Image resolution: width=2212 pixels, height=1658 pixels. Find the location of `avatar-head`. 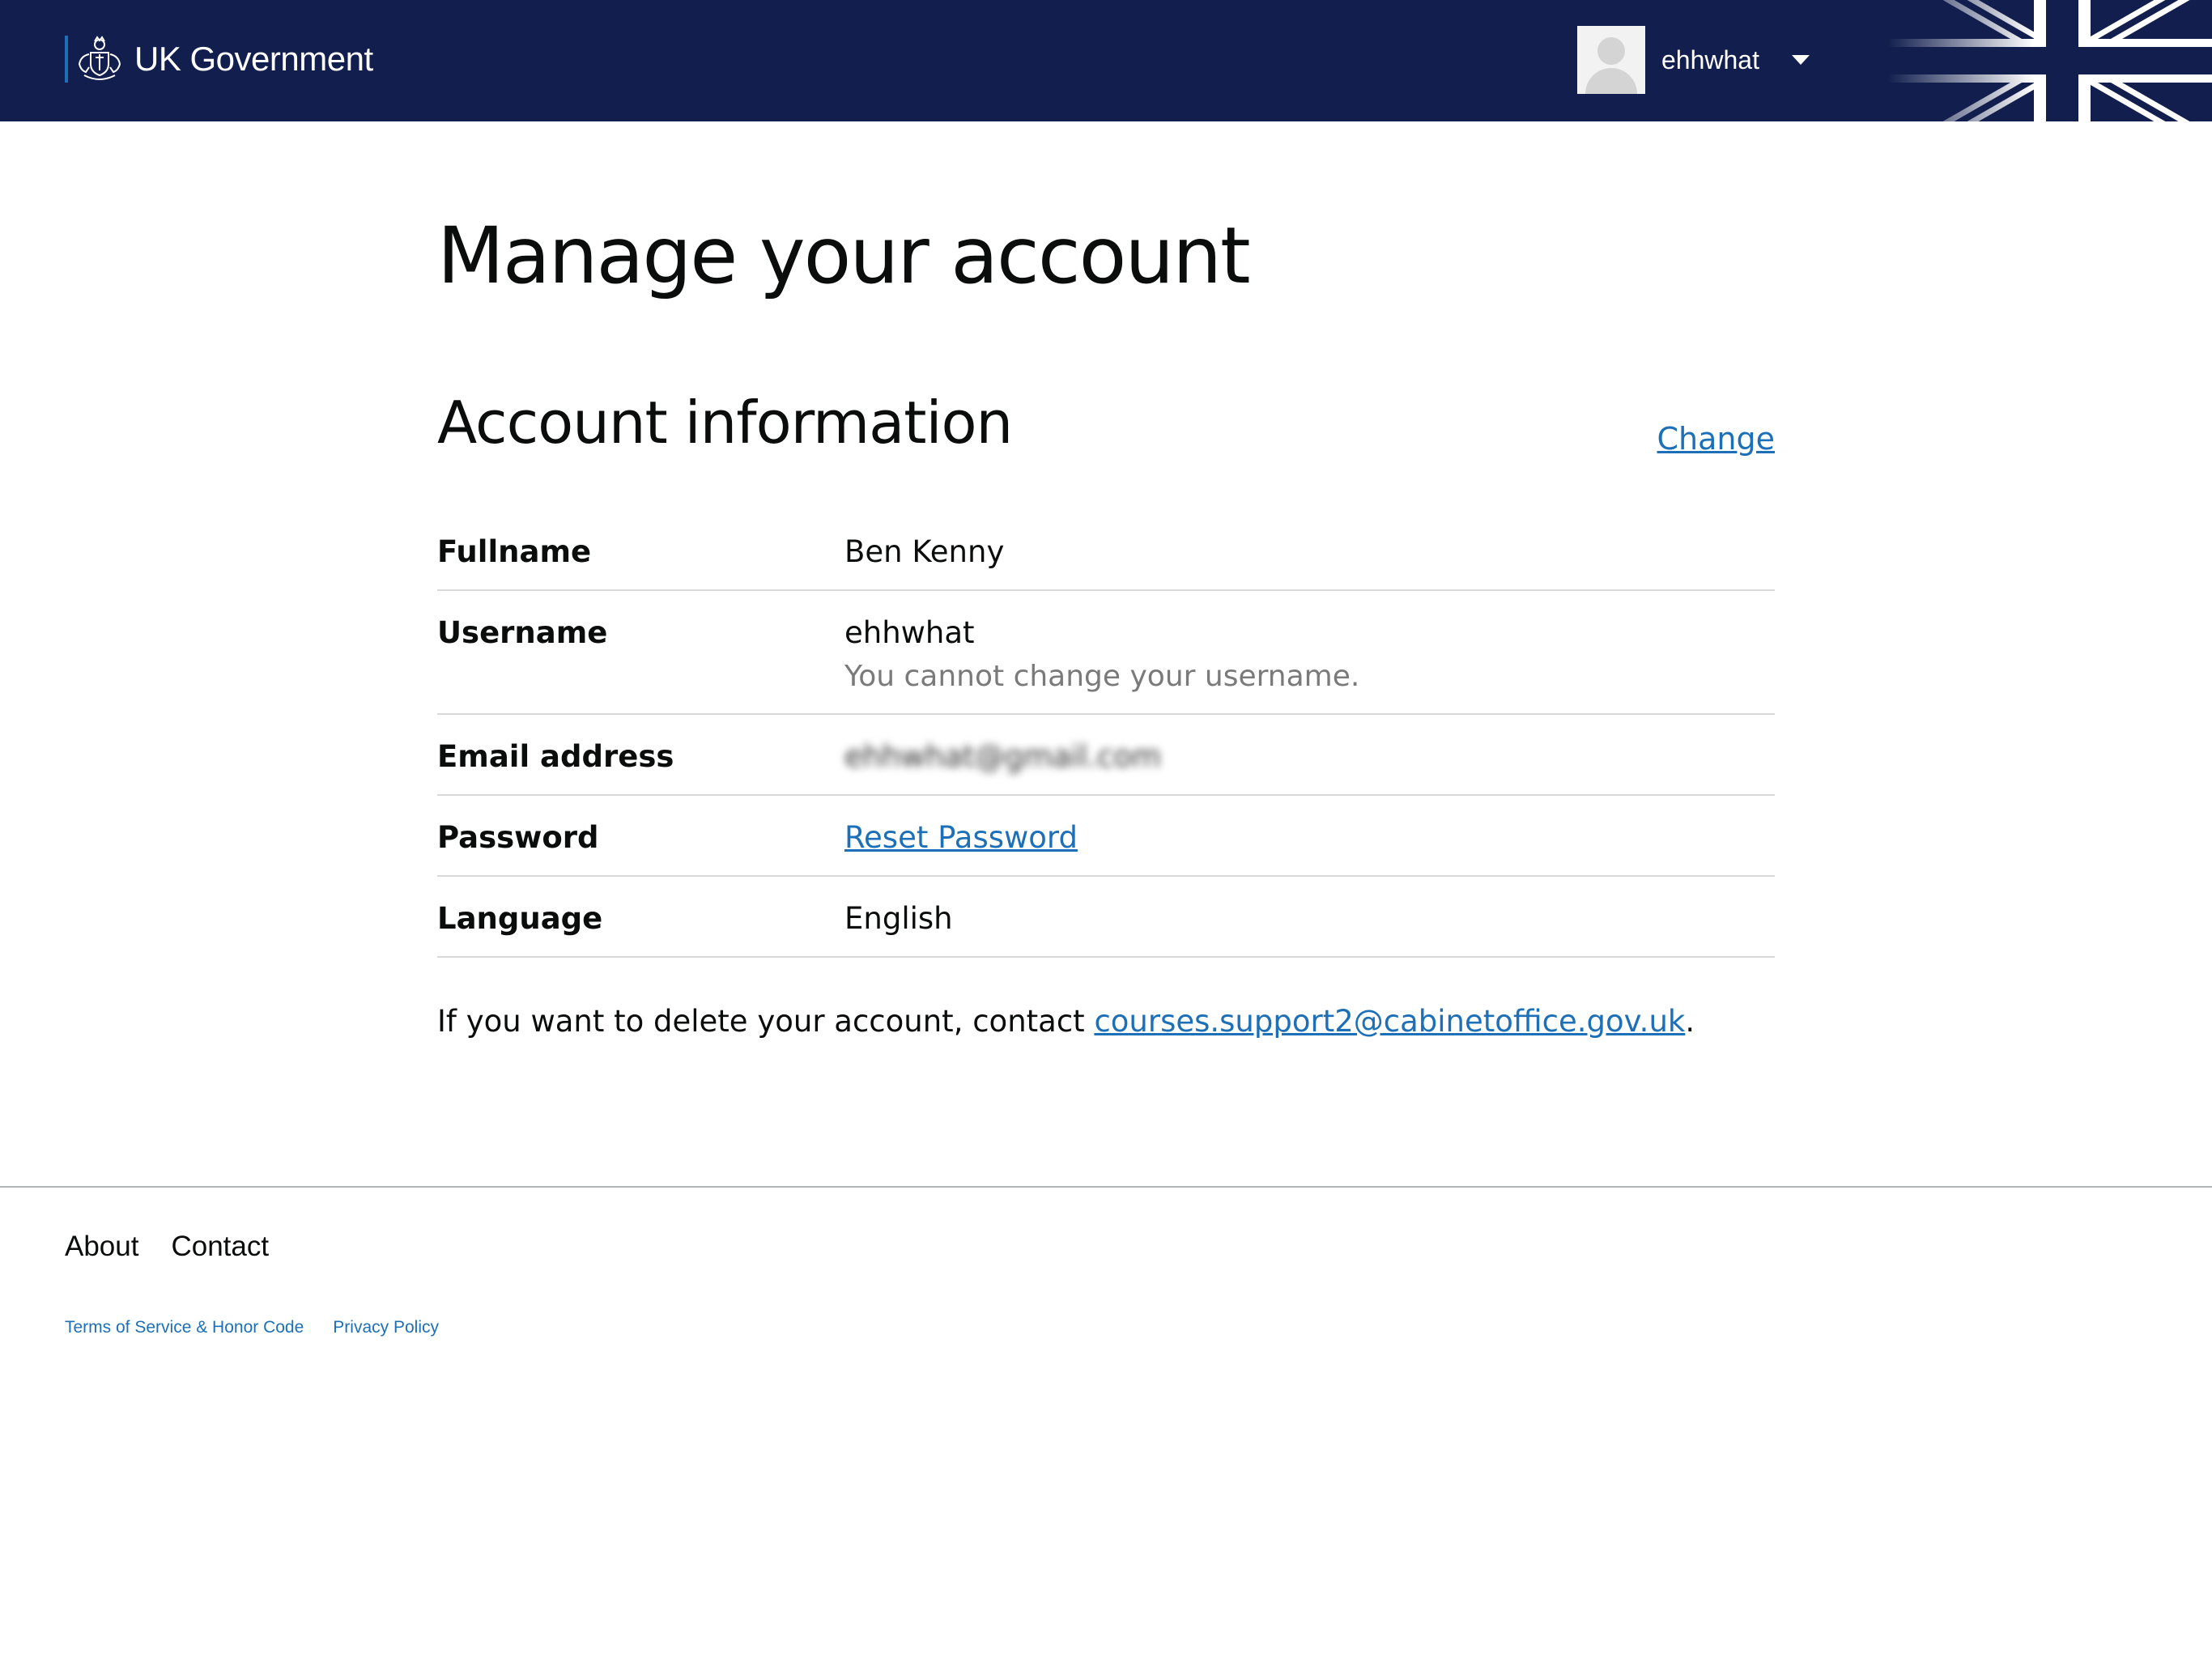

avatar-head is located at coordinates (1611, 51).